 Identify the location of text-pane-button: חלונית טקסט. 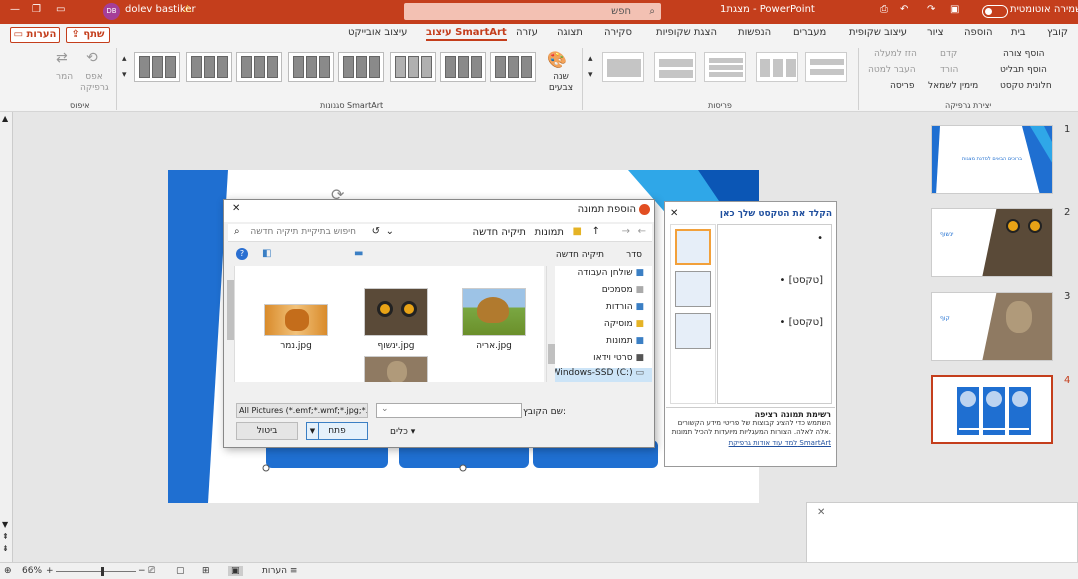
(1026, 86).